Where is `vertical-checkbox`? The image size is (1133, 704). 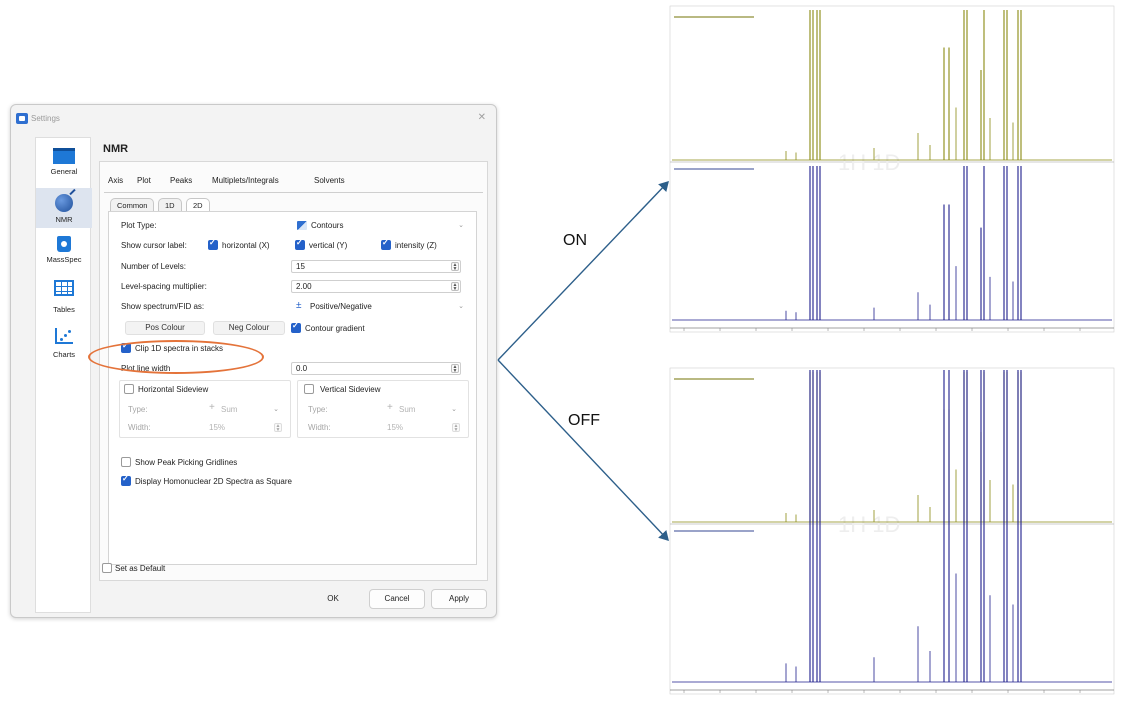 vertical-checkbox is located at coordinates (300, 244).